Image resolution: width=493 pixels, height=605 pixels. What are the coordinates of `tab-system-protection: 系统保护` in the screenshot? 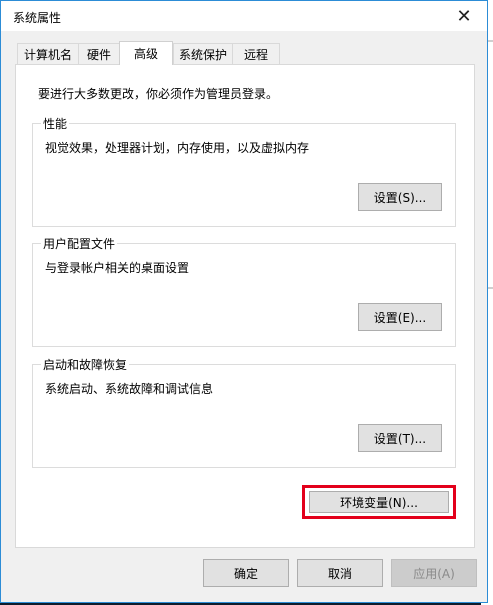 It's located at (203, 53).